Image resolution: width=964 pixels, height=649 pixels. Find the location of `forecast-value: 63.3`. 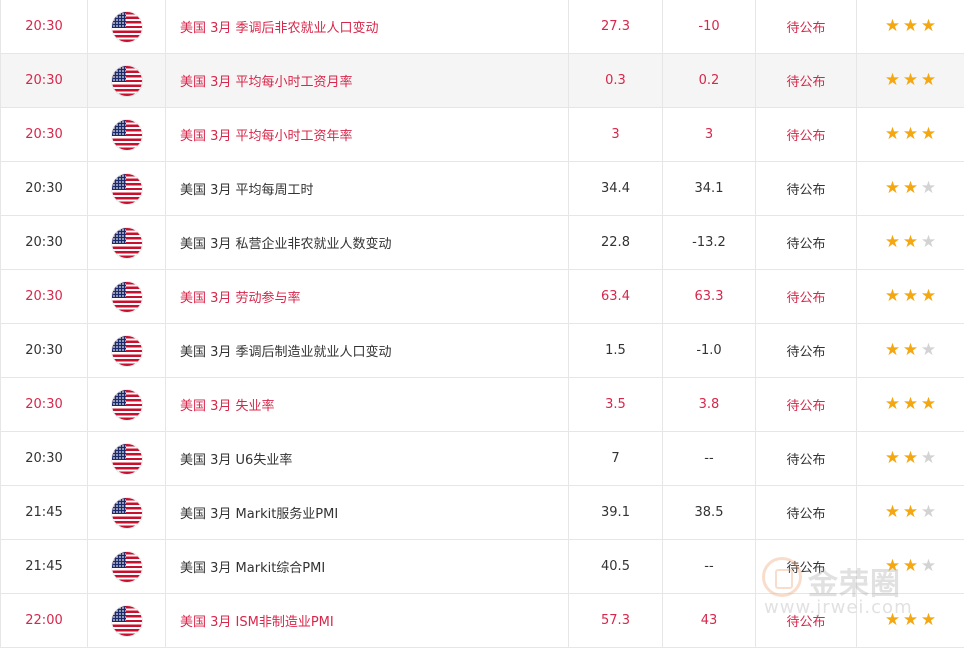

forecast-value: 63.3 is located at coordinates (709, 296).